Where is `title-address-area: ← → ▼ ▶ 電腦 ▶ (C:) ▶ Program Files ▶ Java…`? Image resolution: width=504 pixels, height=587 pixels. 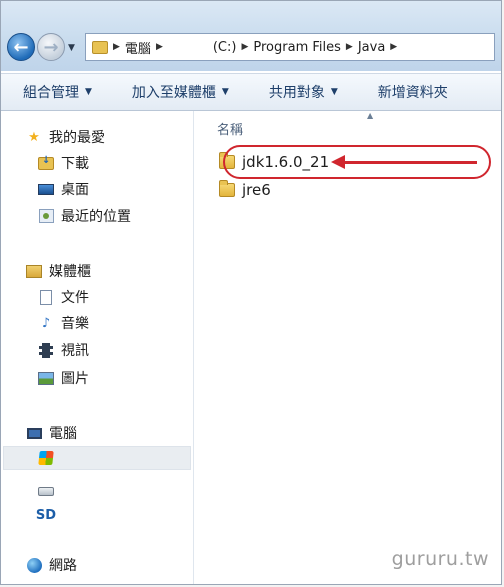
title-address-area: ← → ▼ ▶ 電腦 ▶ (C:) ▶ Program Files ▶ Java… is located at coordinates (251, 36).